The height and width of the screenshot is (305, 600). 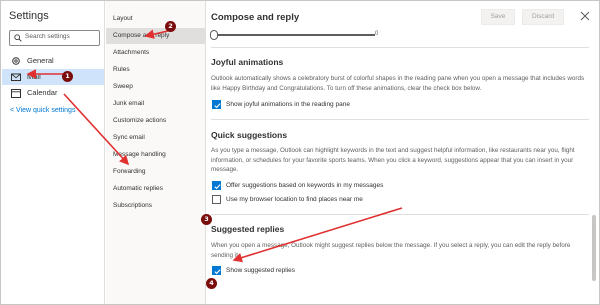 I want to click on menu-item-forwarding: Forwarding, so click(x=156, y=172).